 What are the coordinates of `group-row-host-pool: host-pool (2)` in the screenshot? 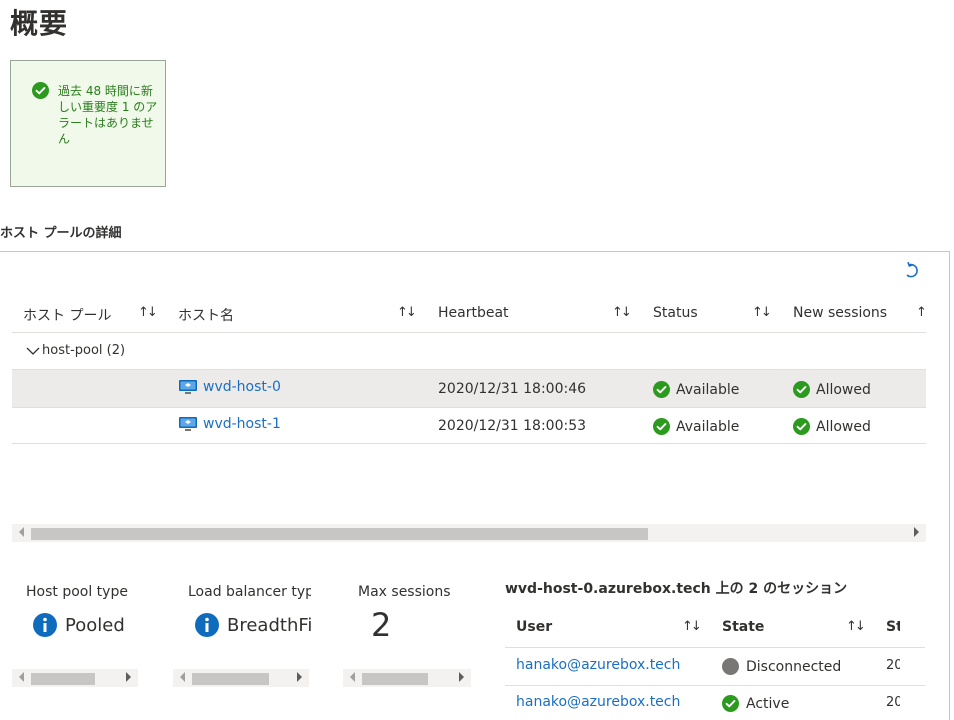 It's located at (75, 350).